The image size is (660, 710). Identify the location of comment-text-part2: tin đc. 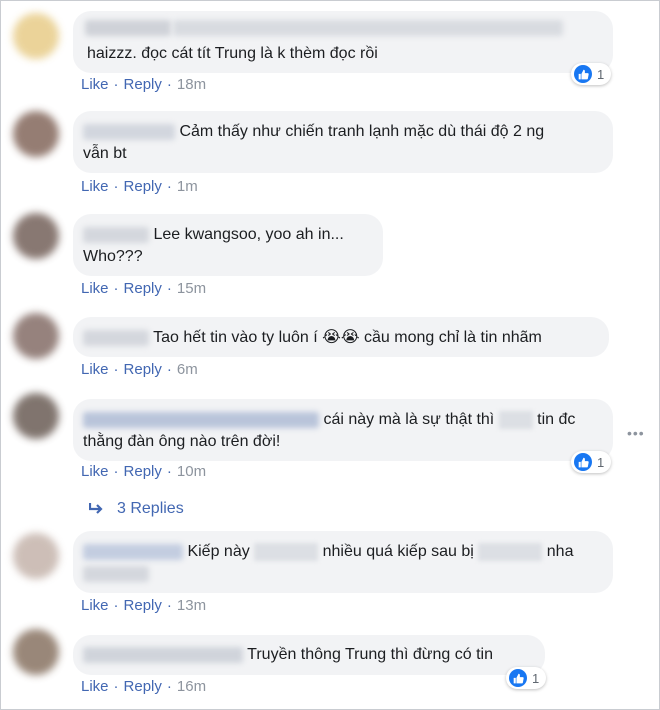
(556, 419).